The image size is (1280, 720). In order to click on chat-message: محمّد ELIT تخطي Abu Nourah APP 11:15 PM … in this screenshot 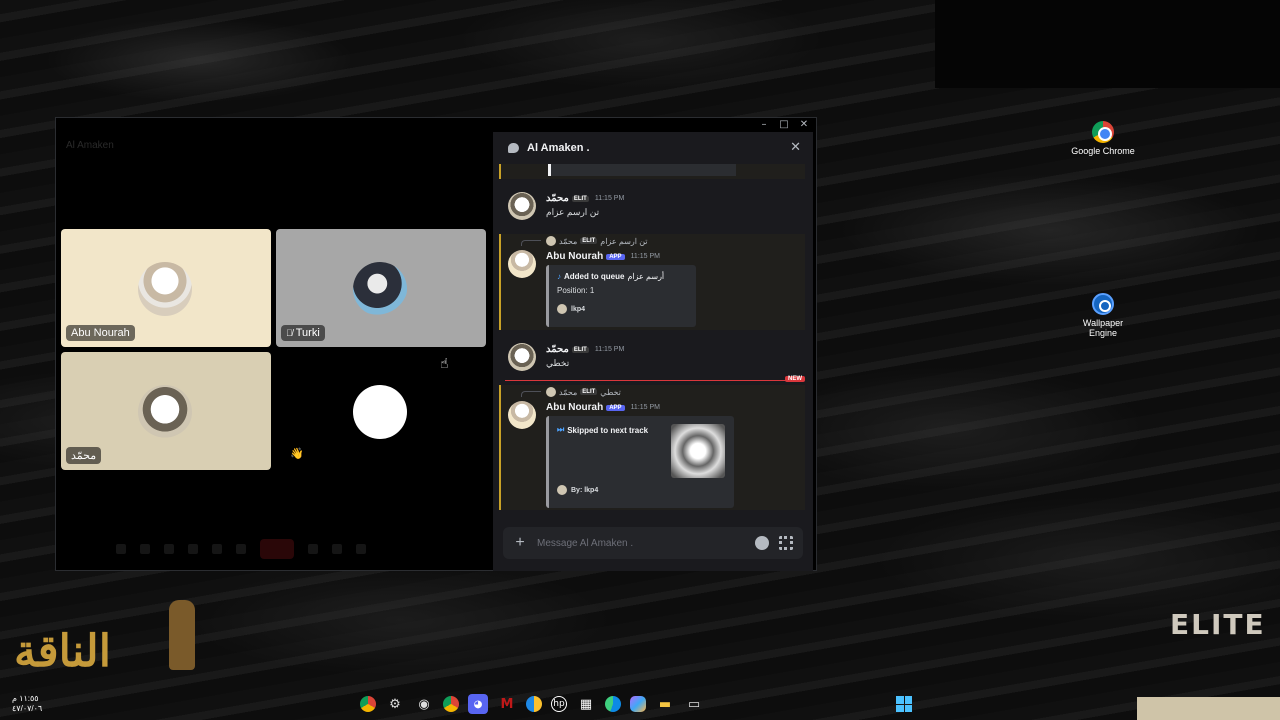, I will do `click(652, 447)`.